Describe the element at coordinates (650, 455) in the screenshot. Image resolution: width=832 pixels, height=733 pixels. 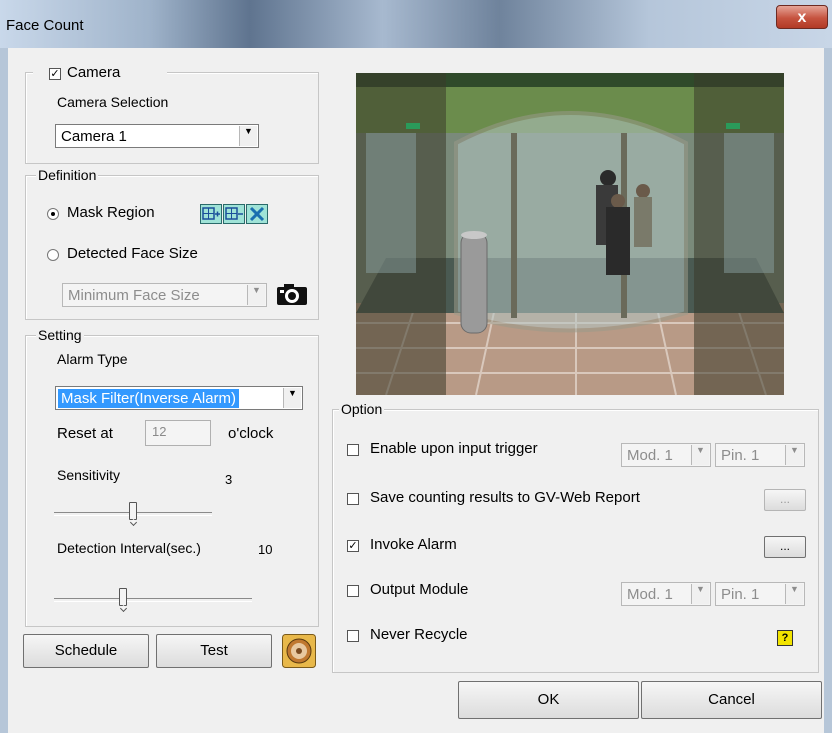
I see `trigger-module-value: Mod. 1` at that location.